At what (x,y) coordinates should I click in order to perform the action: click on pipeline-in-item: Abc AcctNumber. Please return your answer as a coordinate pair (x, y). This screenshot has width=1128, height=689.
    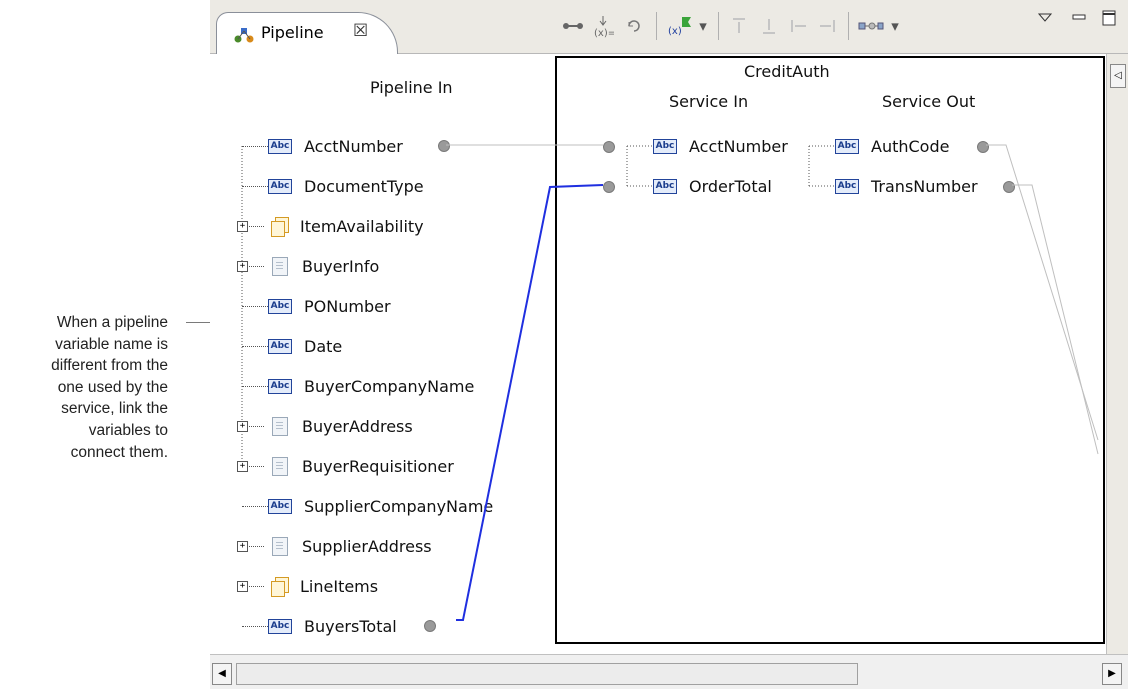
    Looking at the image, I should click on (335, 146).